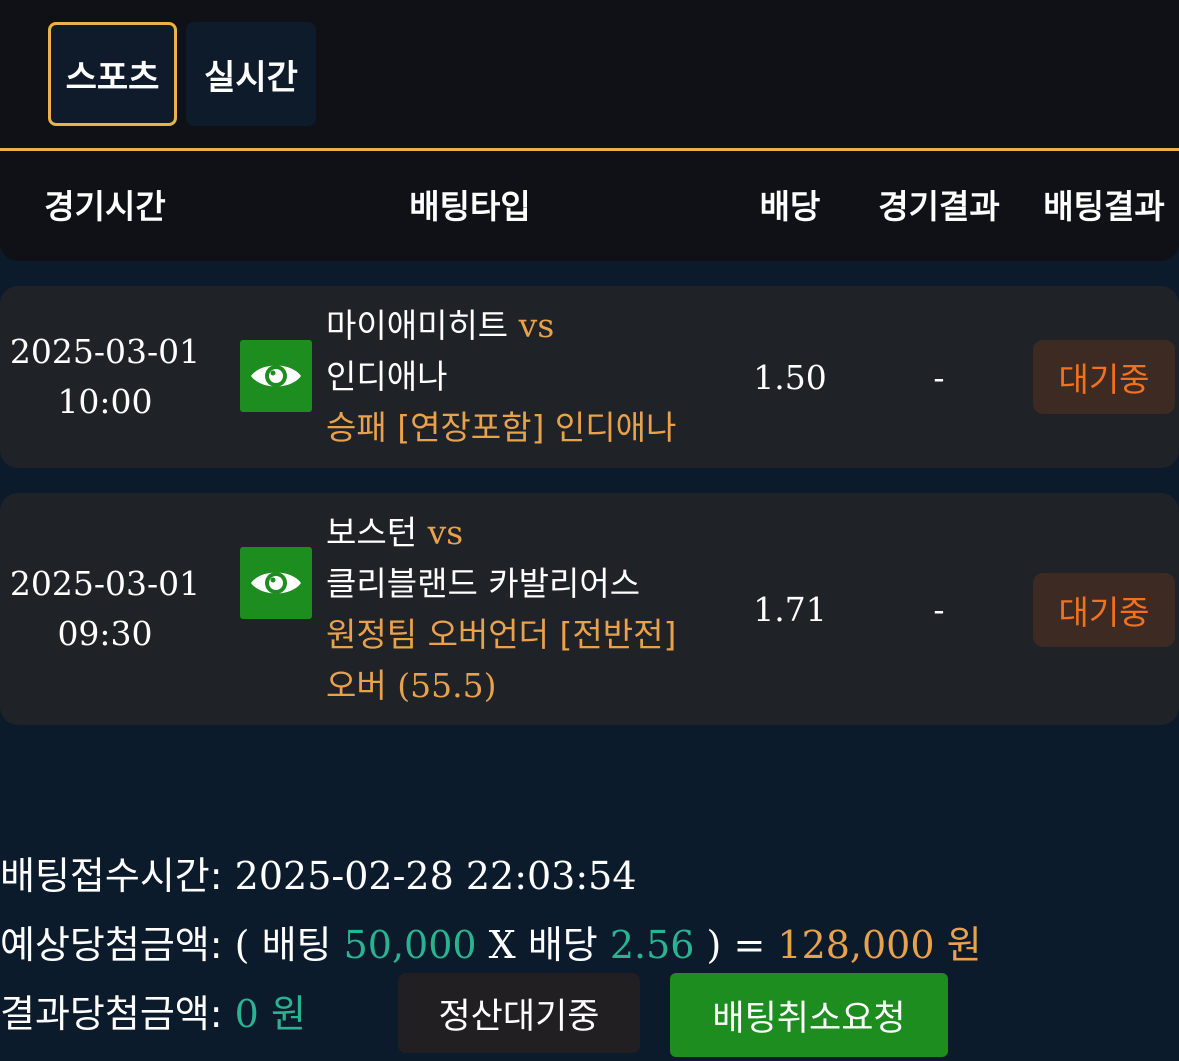 The height and width of the screenshot is (1061, 1179). Describe the element at coordinates (501, 427) in the screenshot. I see `bet-pick: 승패 [연장포함] 인디애나` at that location.